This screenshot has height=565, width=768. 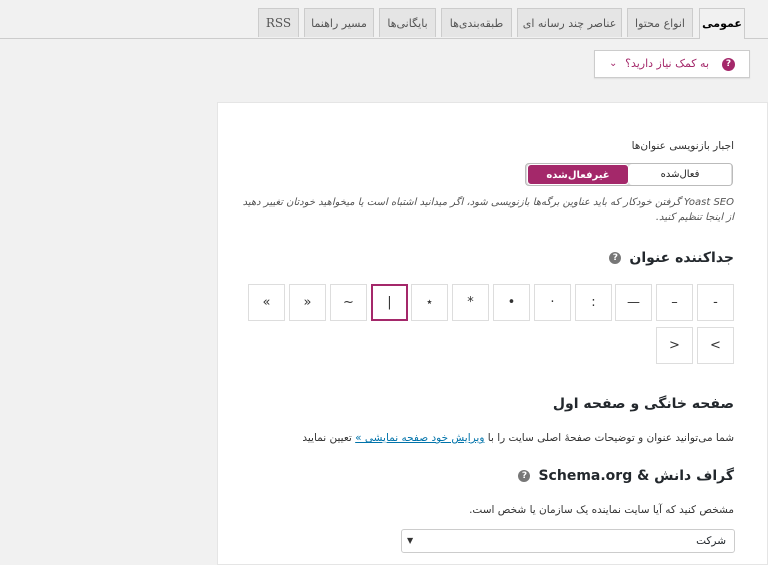 I want to click on dropdown-arrow-icon: ▼, so click(x=410, y=540).